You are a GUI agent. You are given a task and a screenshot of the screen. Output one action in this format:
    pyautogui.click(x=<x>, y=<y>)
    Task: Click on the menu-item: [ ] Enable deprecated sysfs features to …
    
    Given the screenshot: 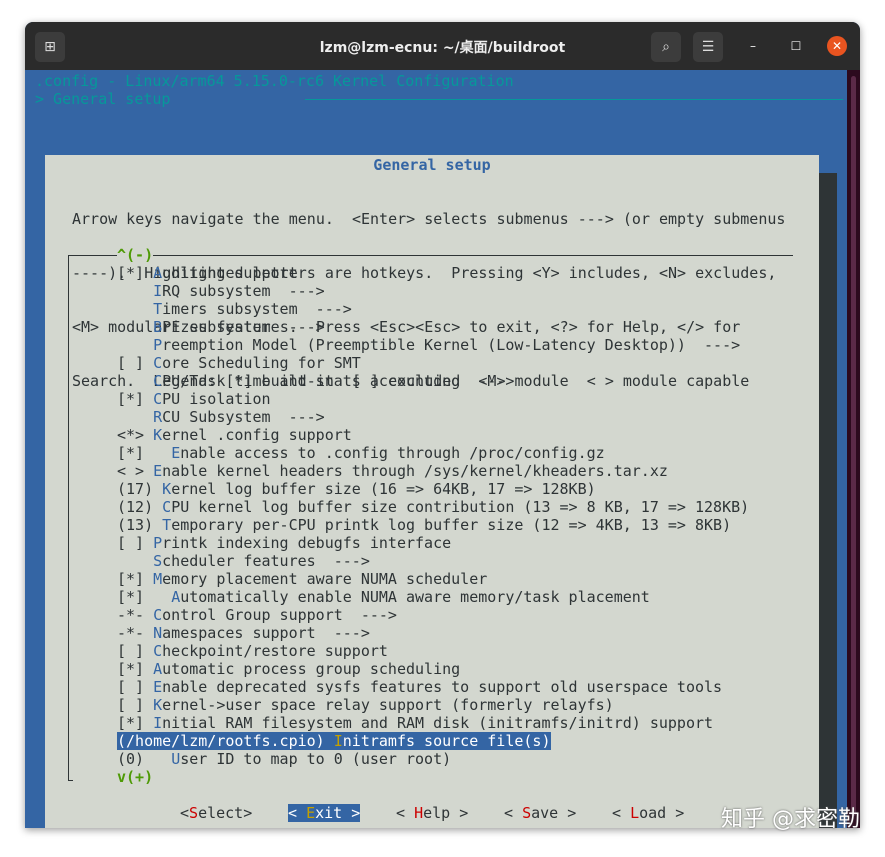 What is the action you would take?
    pyautogui.click(x=433, y=687)
    